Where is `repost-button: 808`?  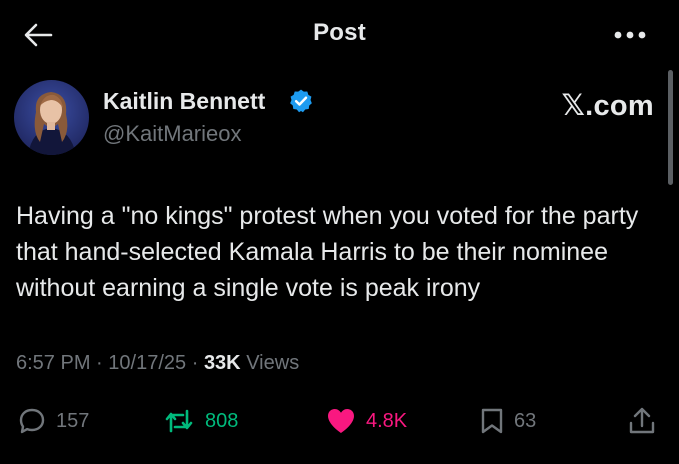 repost-button: 808 is located at coordinates (200, 421).